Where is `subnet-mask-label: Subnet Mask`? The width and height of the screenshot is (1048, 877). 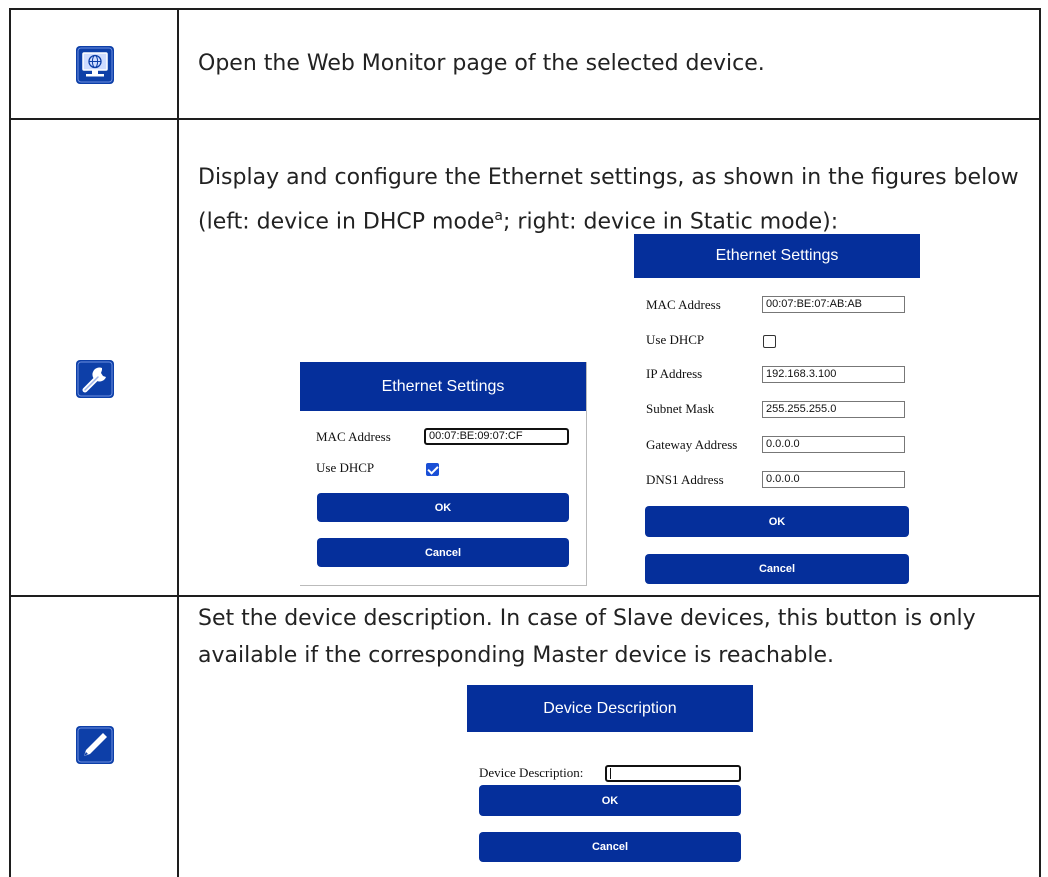
subnet-mask-label: Subnet Mask is located at coordinates (680, 408).